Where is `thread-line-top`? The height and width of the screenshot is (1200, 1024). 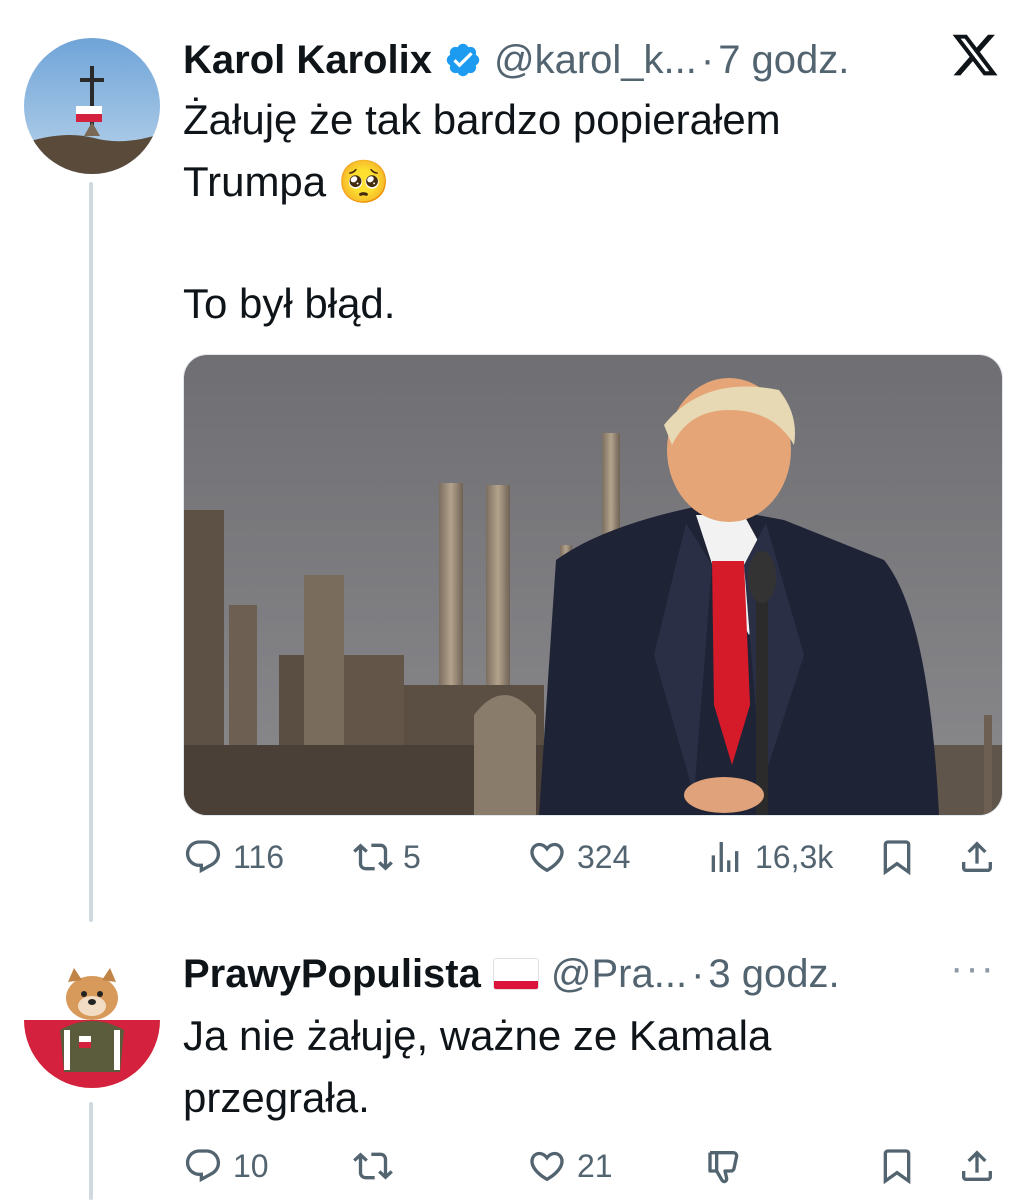
thread-line-top is located at coordinates (91, 552).